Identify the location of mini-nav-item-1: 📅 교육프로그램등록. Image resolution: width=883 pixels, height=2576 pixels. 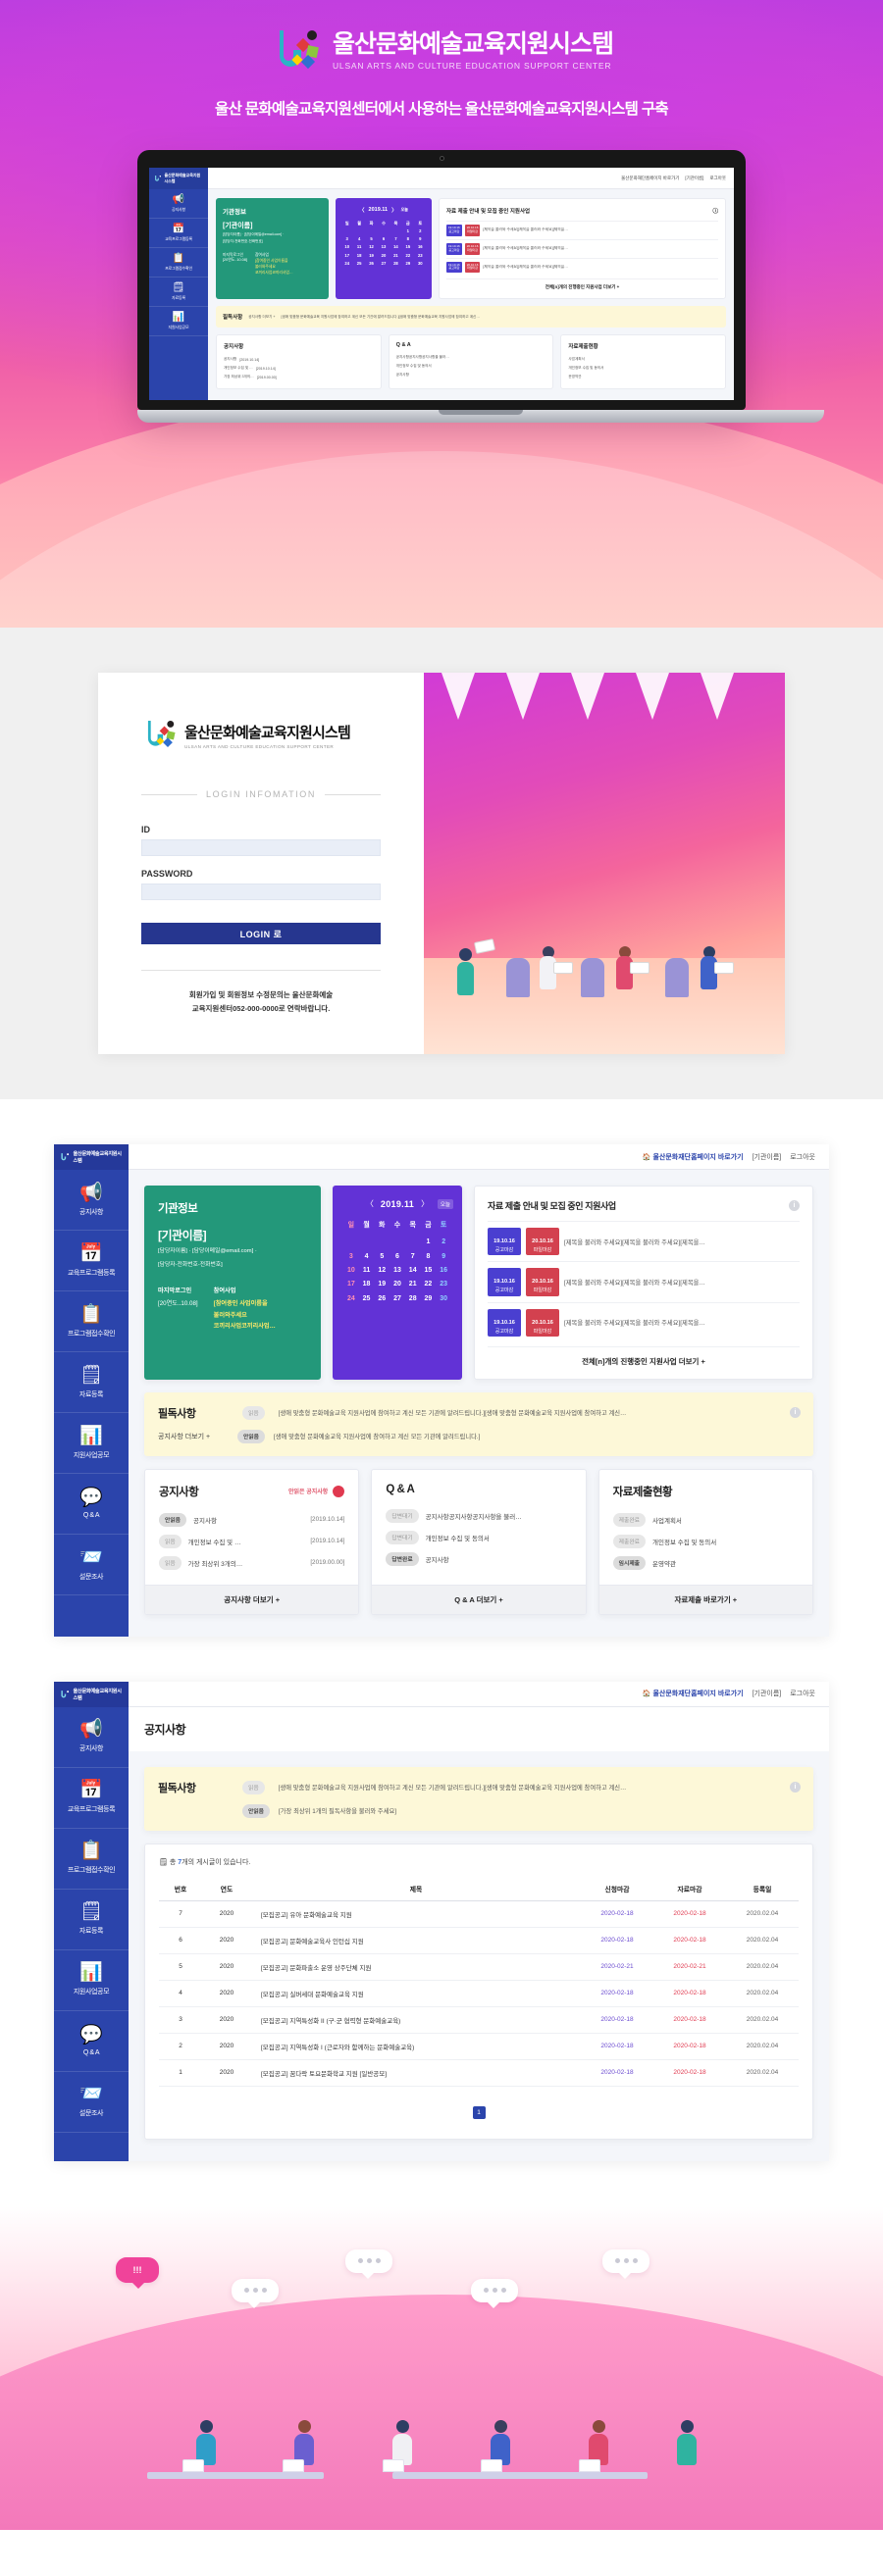
(178, 233).